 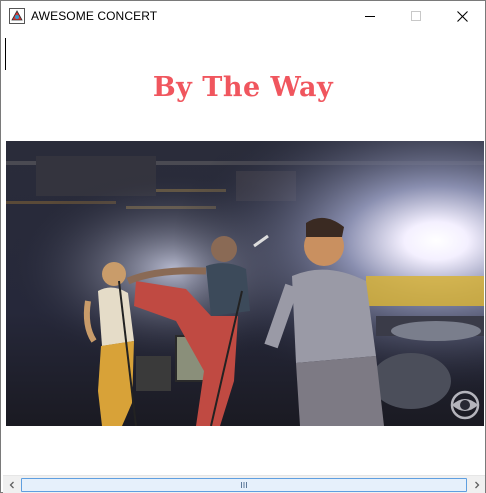 I want to click on grip-icon, so click(x=244, y=485).